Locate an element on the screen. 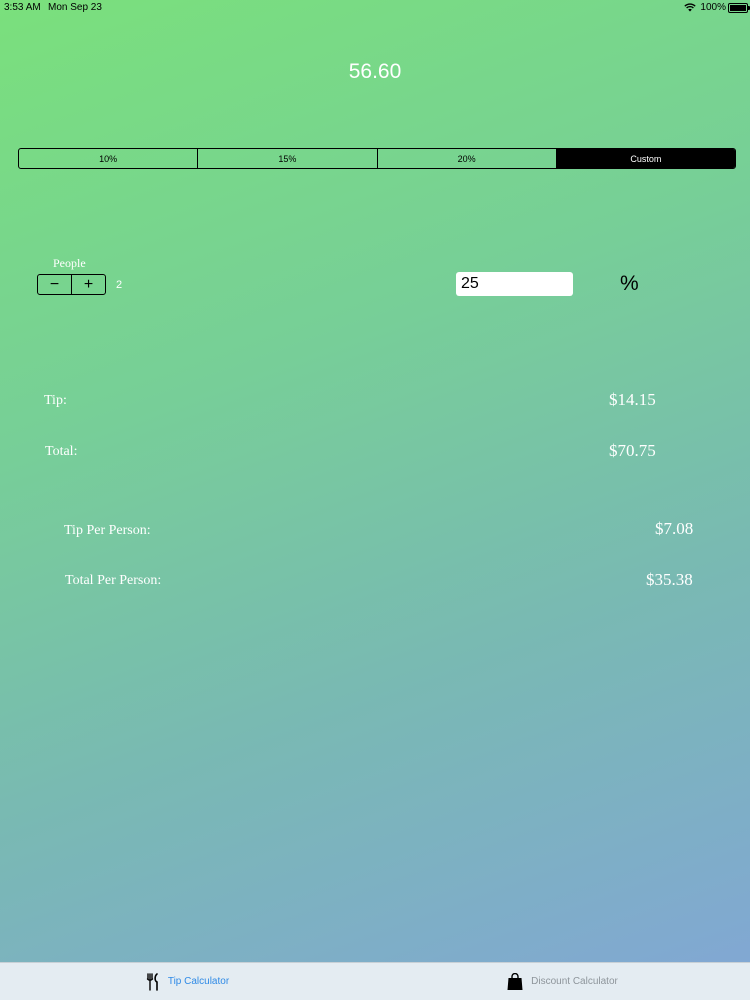 The image size is (750, 1000). people-label: People is located at coordinates (69, 263).